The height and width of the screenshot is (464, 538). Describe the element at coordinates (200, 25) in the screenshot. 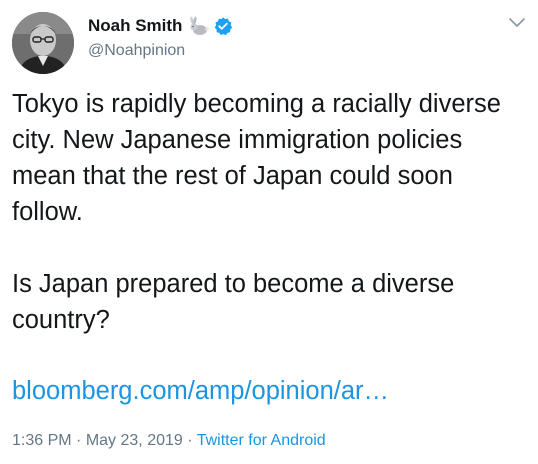

I see `rabbit-icon` at that location.